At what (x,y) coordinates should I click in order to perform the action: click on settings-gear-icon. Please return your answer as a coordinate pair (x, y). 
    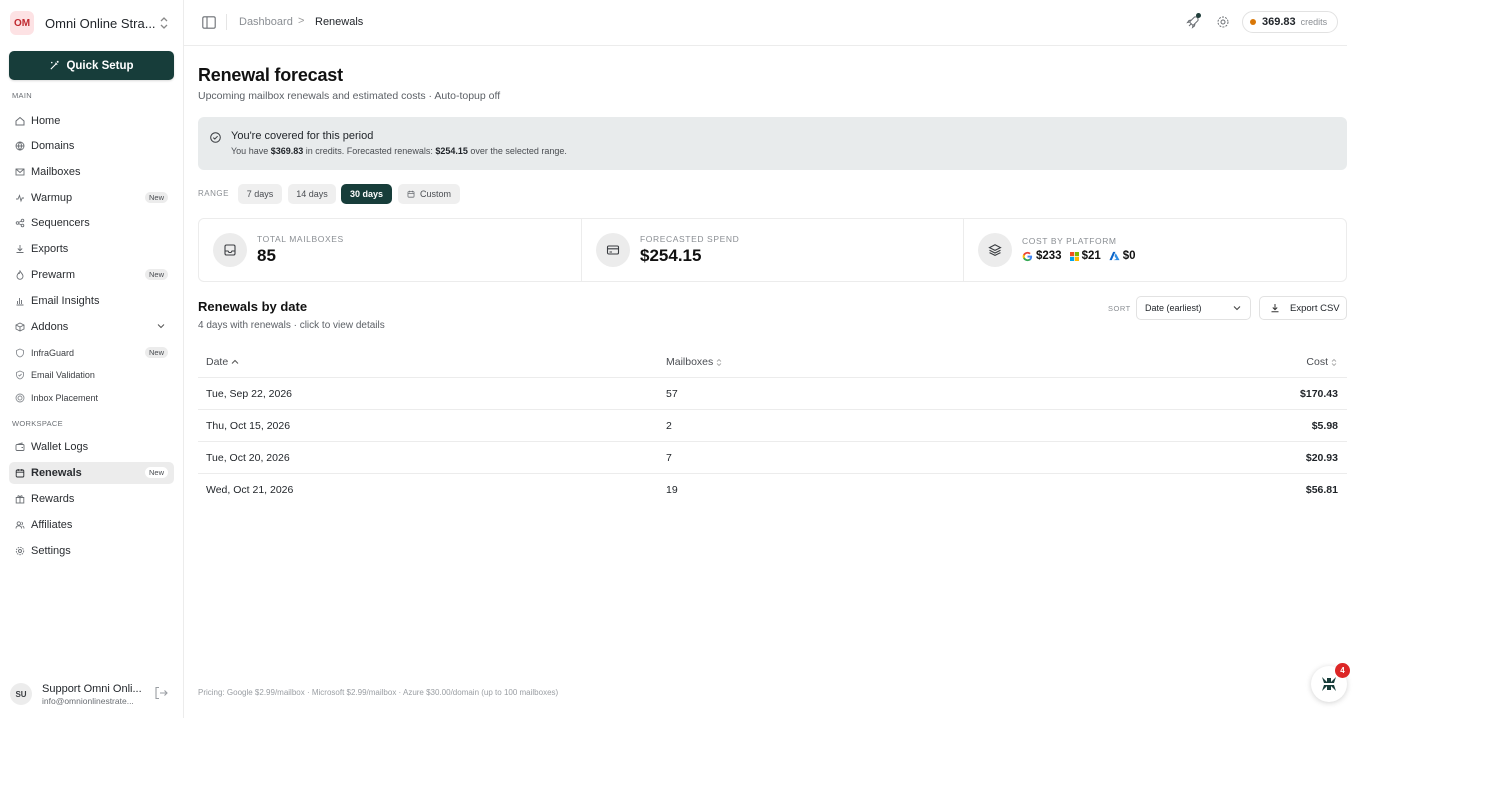
    Looking at the image, I should click on (1223, 22).